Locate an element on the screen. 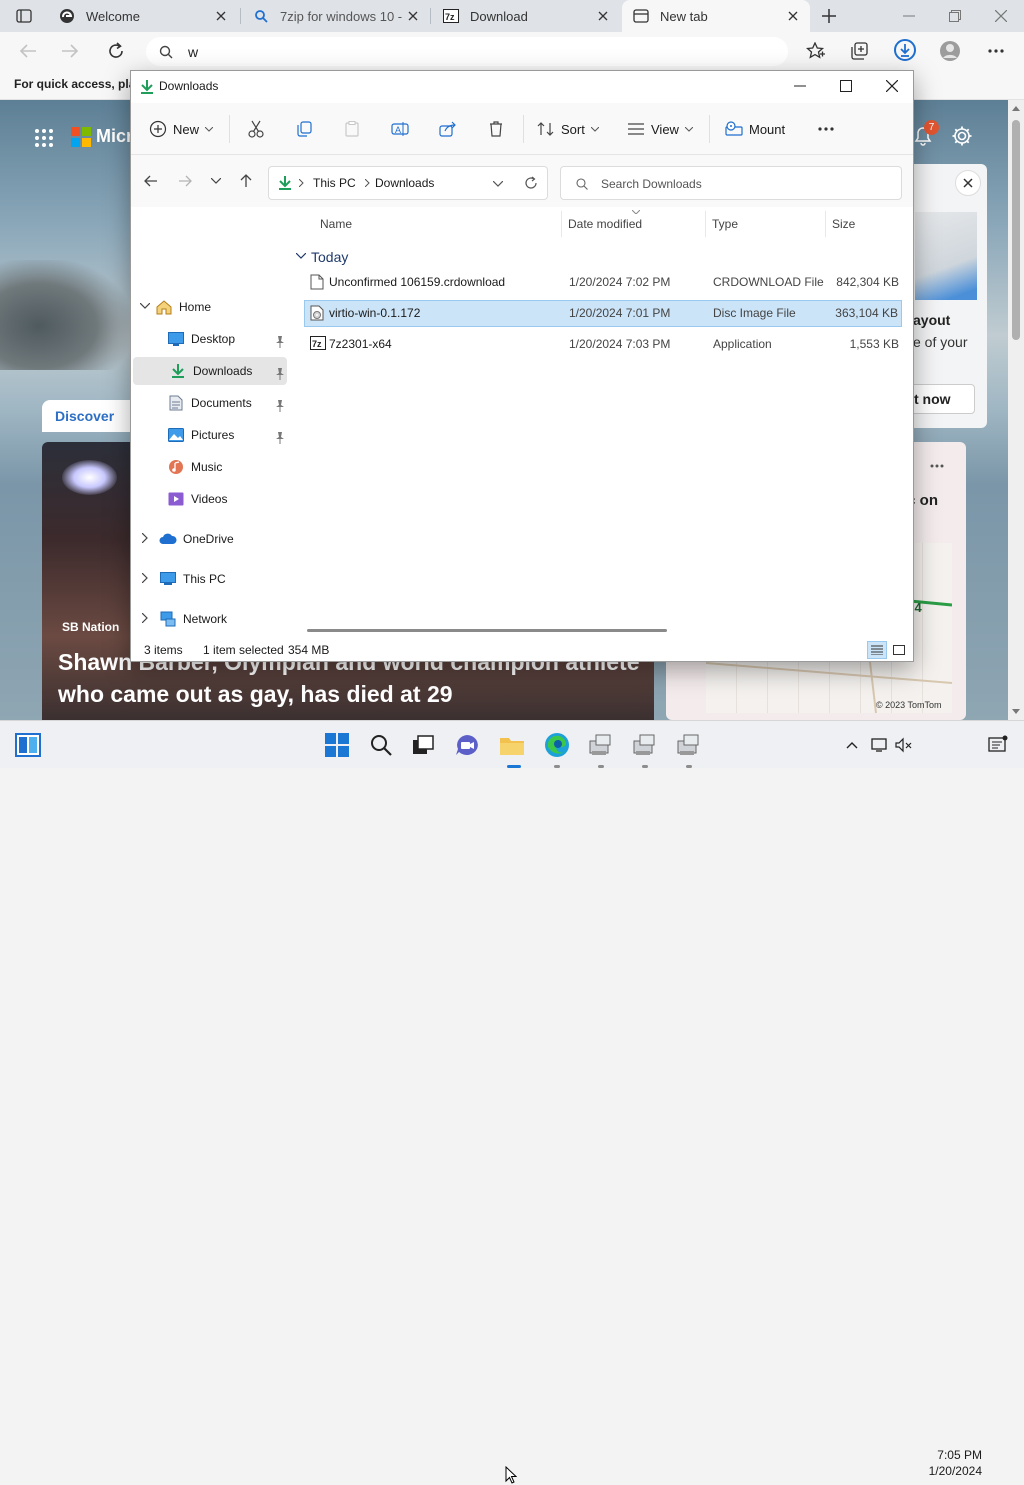 Image resolution: width=1024 pixels, height=1485 pixels. promo-button: t now is located at coordinates (940, 399).